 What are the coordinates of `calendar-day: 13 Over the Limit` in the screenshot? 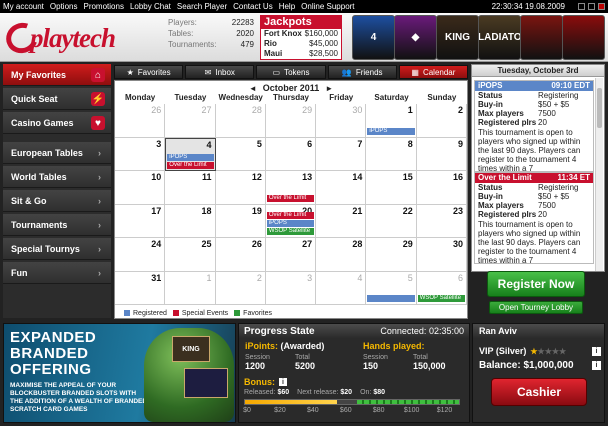 It's located at (291, 188).